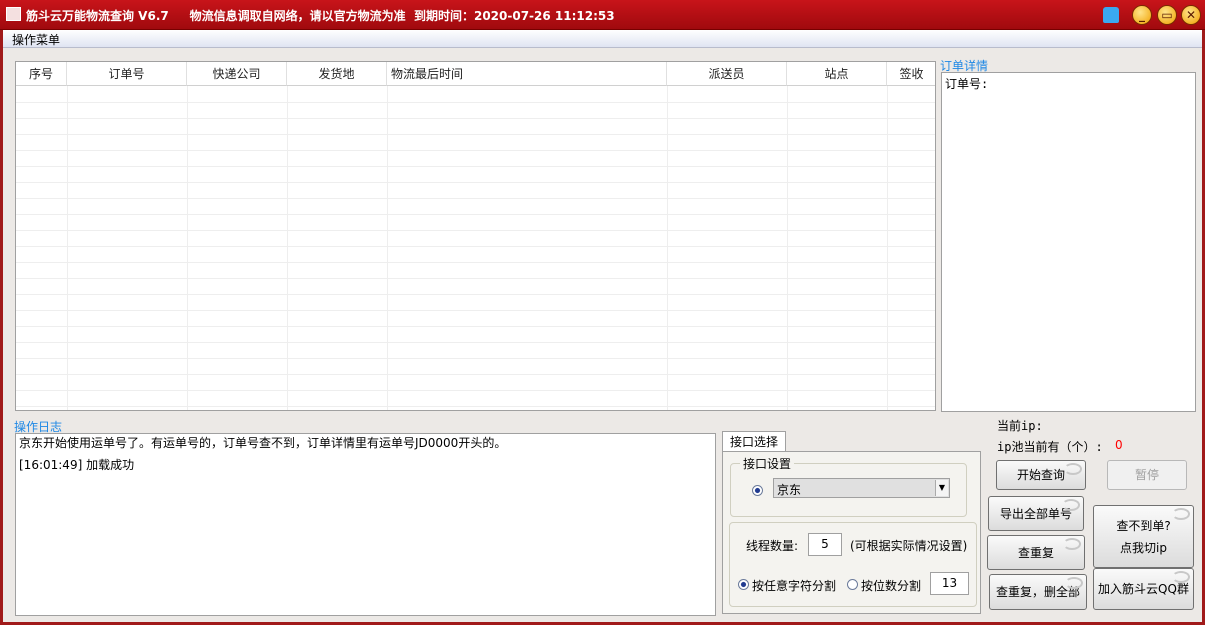 The image size is (1205, 625). What do you see at coordinates (941, 488) in the screenshot?
I see `chevron-down-icon: ▼` at bounding box center [941, 488].